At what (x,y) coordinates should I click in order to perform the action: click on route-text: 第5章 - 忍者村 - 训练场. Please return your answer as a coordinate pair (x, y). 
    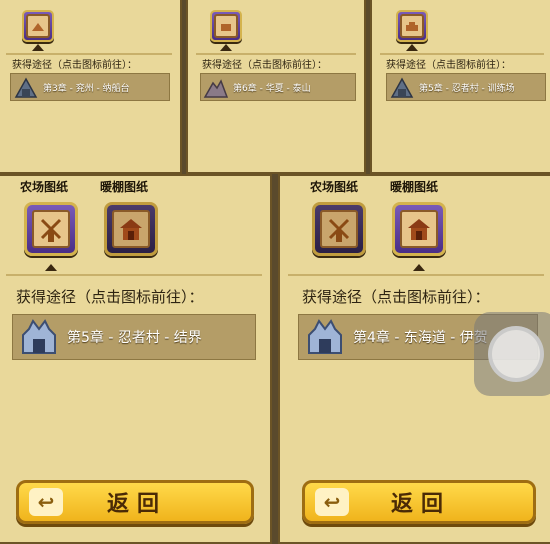
    Looking at the image, I should click on (467, 88).